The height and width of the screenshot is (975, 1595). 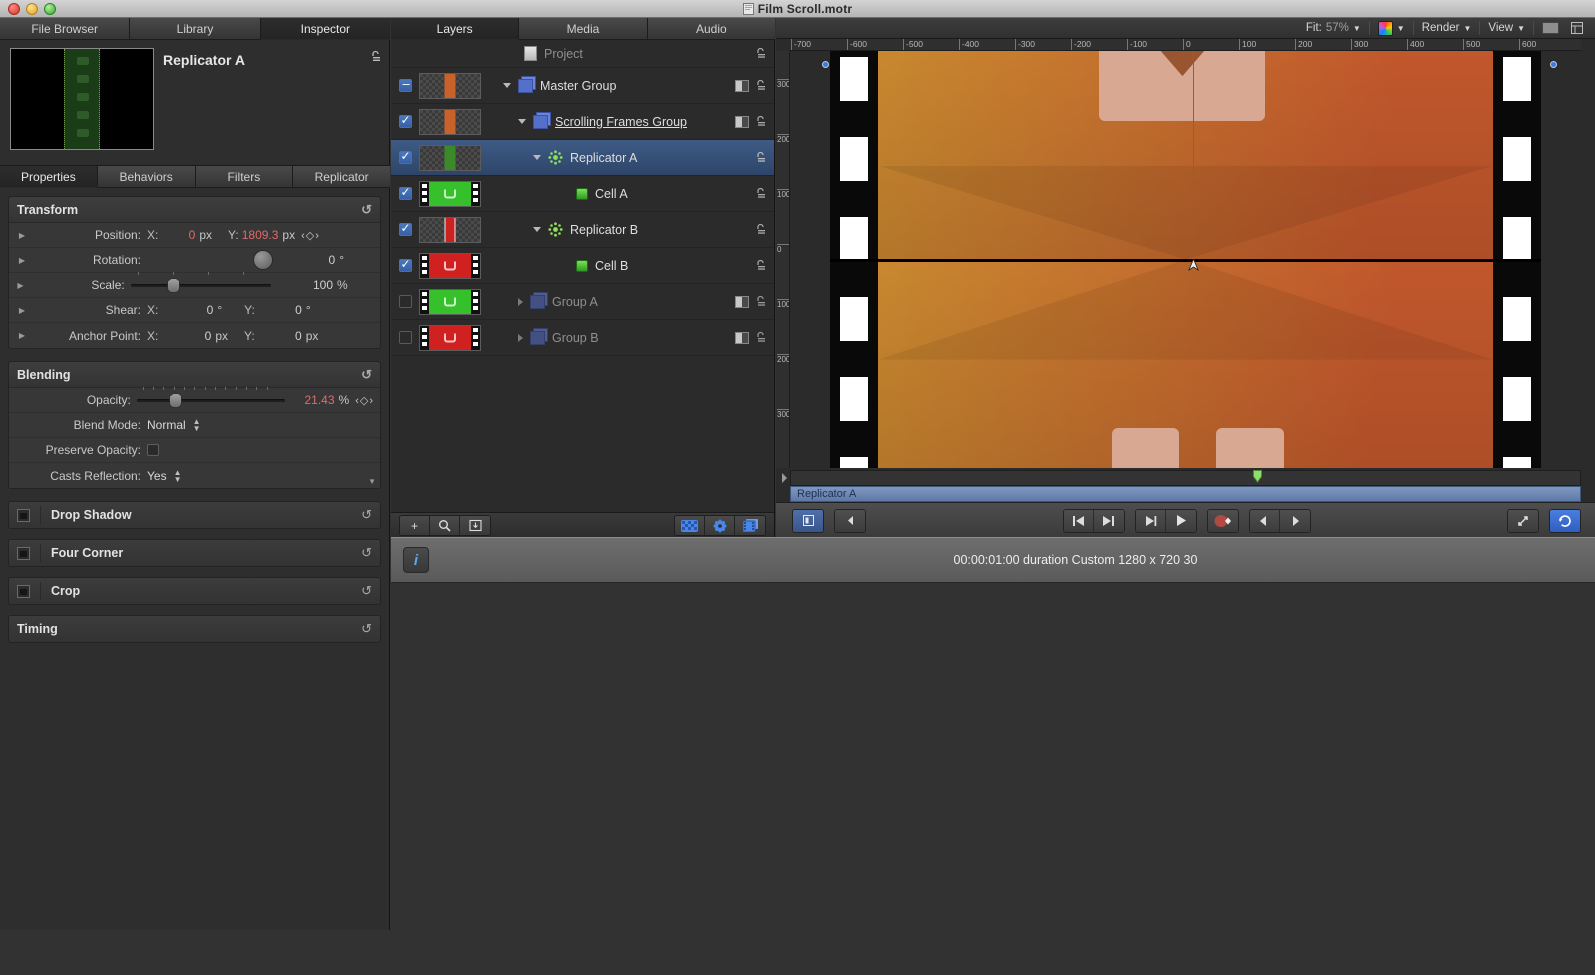 What do you see at coordinates (1447, 28) in the screenshot?
I see `render-menu: Render ▼` at bounding box center [1447, 28].